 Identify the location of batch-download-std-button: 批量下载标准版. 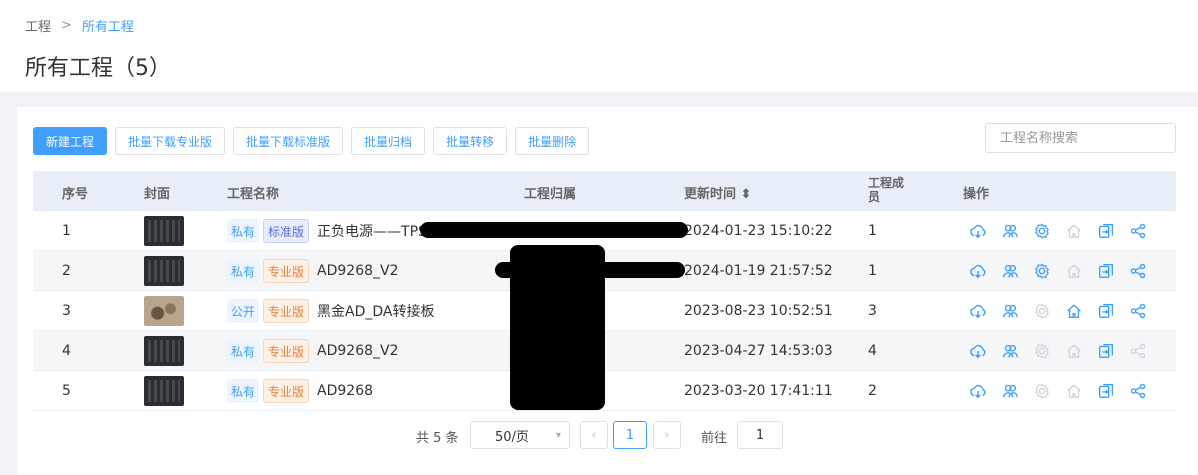
(288, 141).